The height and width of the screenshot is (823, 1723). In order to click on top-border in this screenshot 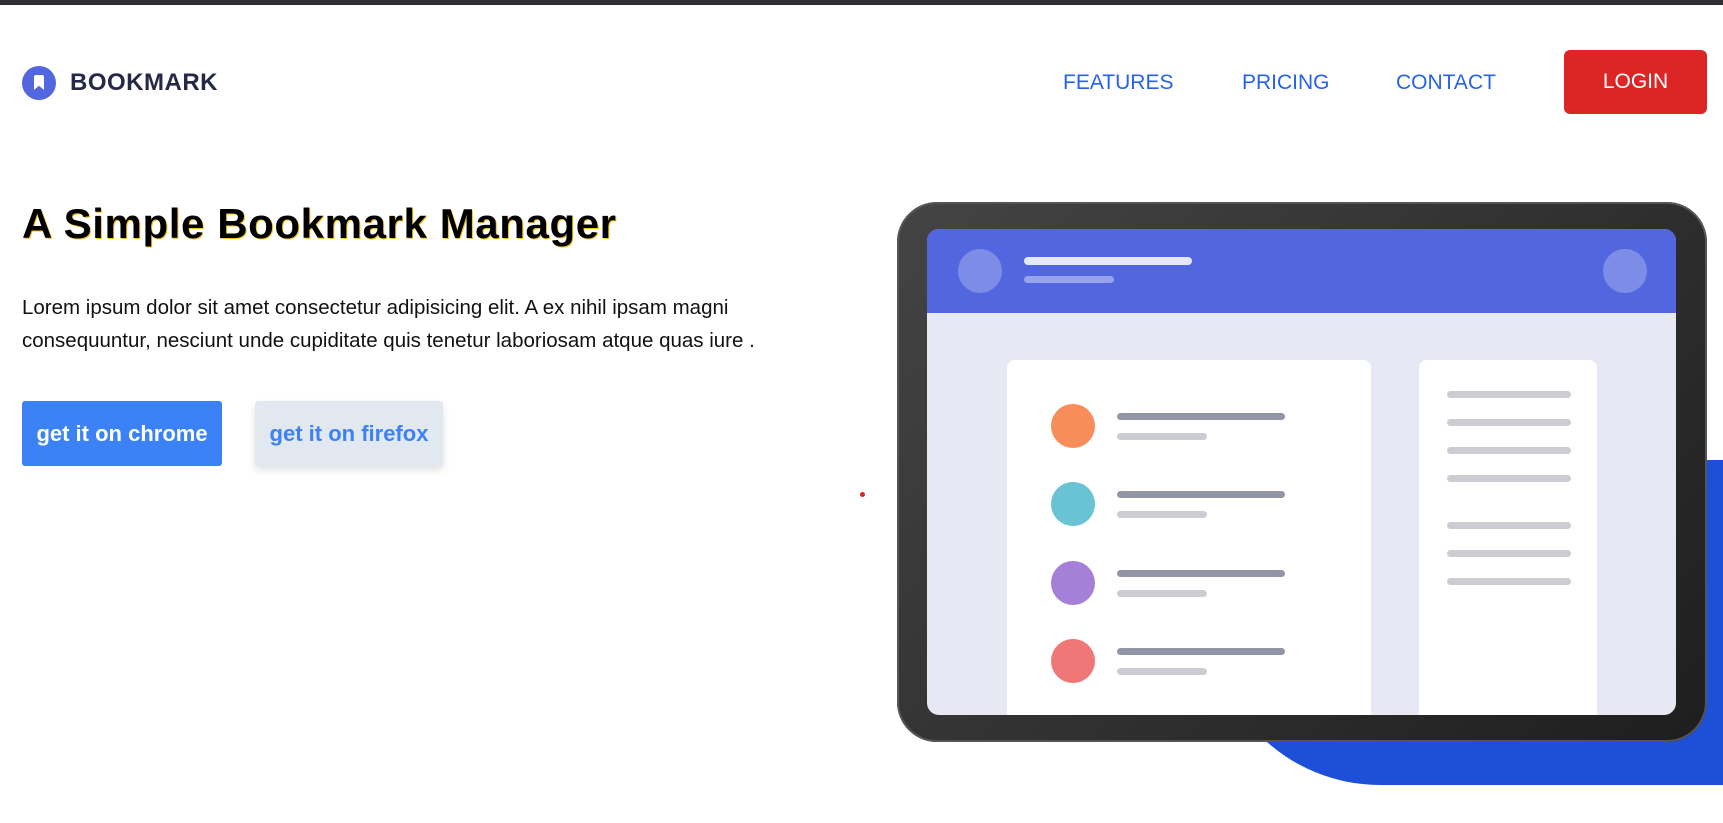, I will do `click(861, 2)`.